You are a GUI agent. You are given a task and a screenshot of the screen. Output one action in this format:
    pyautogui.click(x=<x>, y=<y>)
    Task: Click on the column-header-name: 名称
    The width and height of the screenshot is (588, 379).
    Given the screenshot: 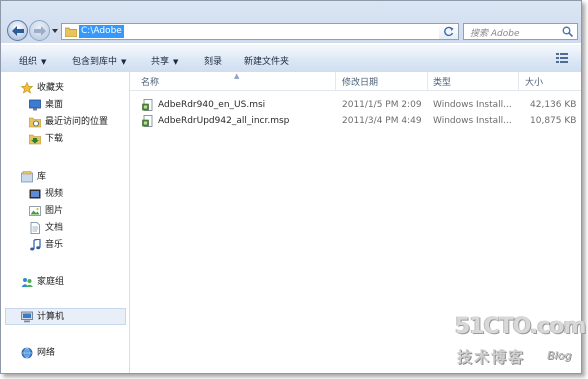 What is the action you would take?
    pyautogui.click(x=150, y=81)
    